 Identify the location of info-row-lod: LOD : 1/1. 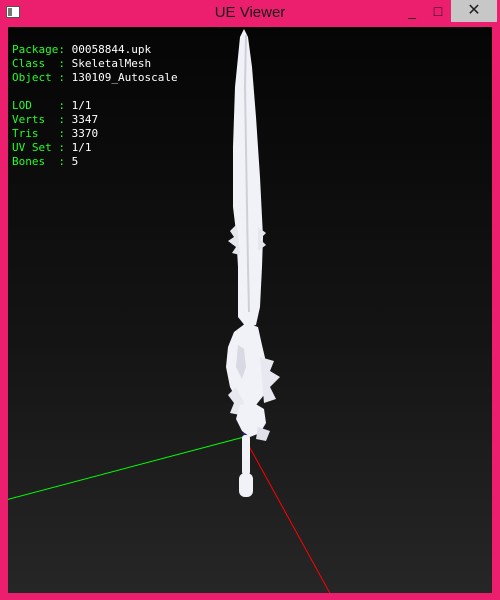
(95, 106).